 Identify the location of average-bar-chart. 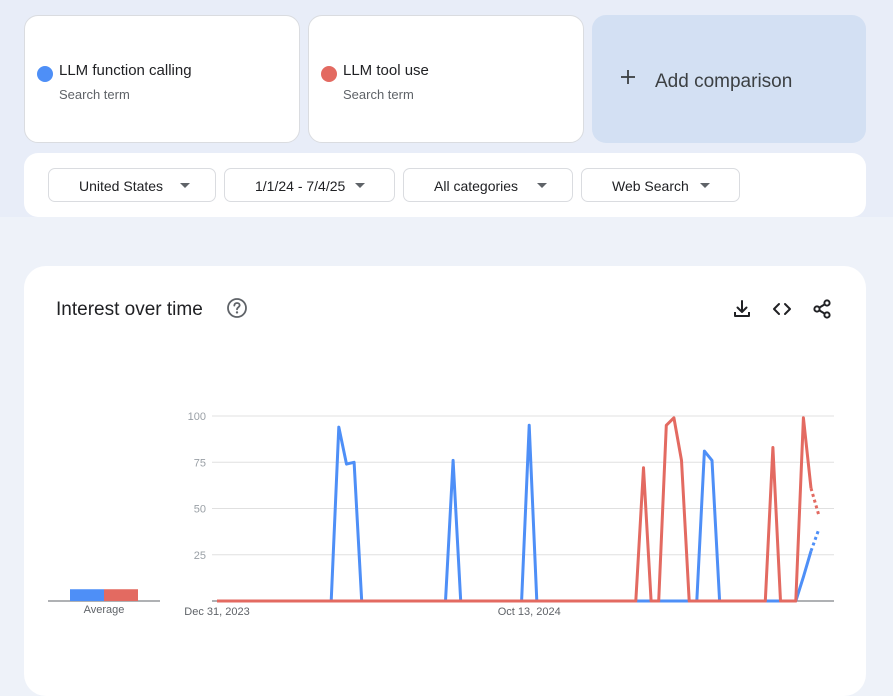
(104, 595).